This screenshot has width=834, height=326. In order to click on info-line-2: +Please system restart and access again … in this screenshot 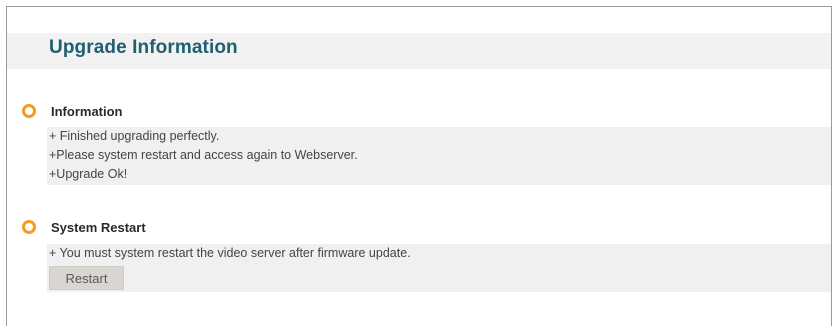, I will do `click(203, 155)`.